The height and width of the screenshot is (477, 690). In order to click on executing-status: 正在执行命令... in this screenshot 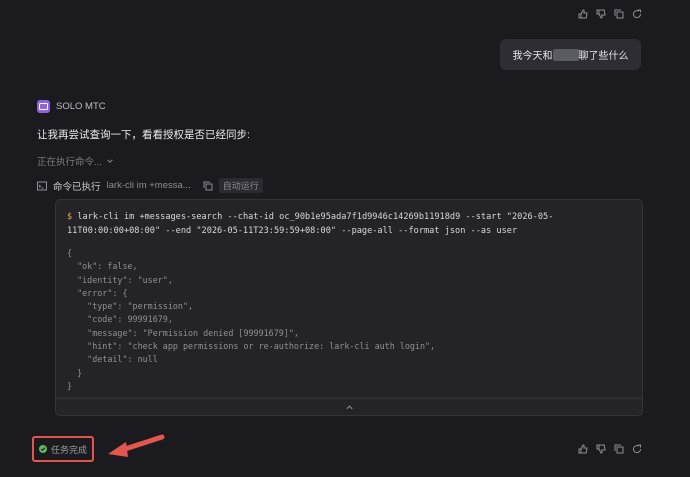, I will do `click(75, 161)`.